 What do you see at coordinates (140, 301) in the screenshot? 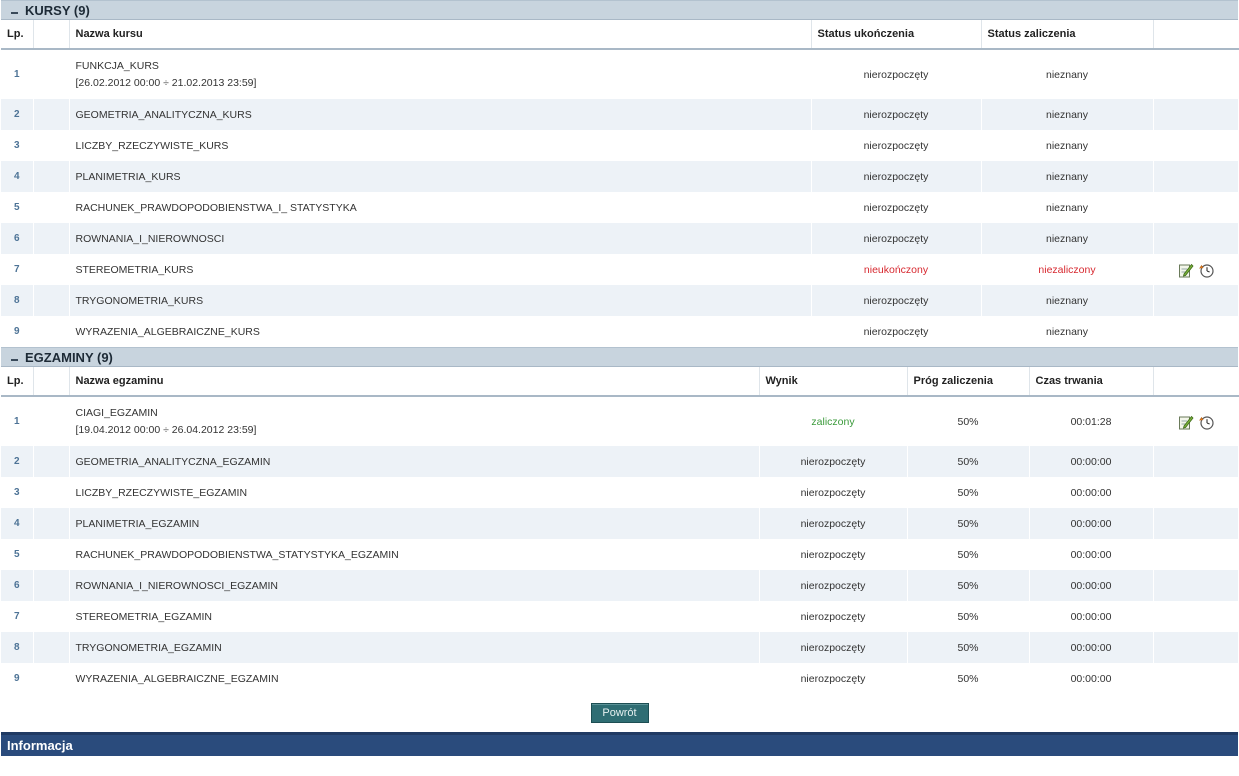
I see `course-name: TRYGONOMETRIA_KURS` at bounding box center [140, 301].